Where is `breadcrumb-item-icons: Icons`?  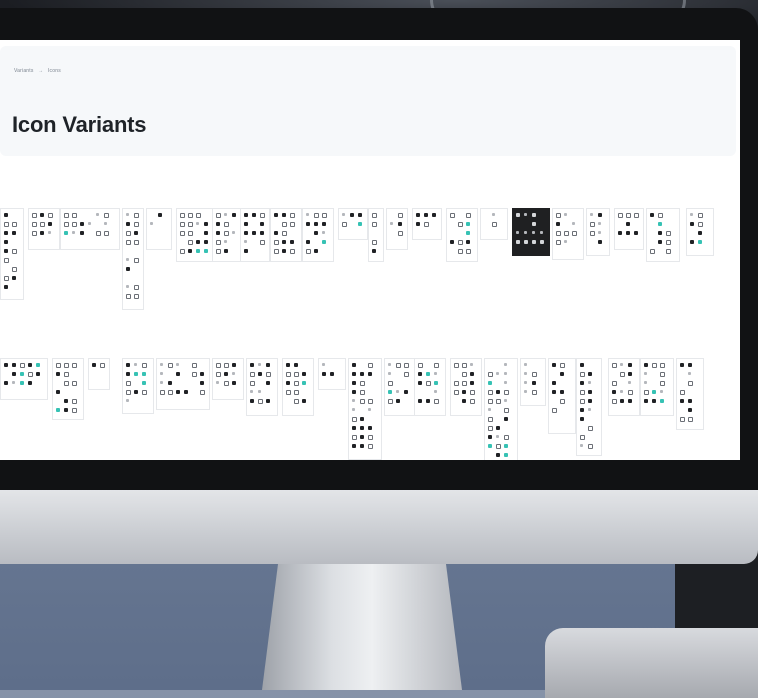 breadcrumb-item-icons: Icons is located at coordinates (54, 71).